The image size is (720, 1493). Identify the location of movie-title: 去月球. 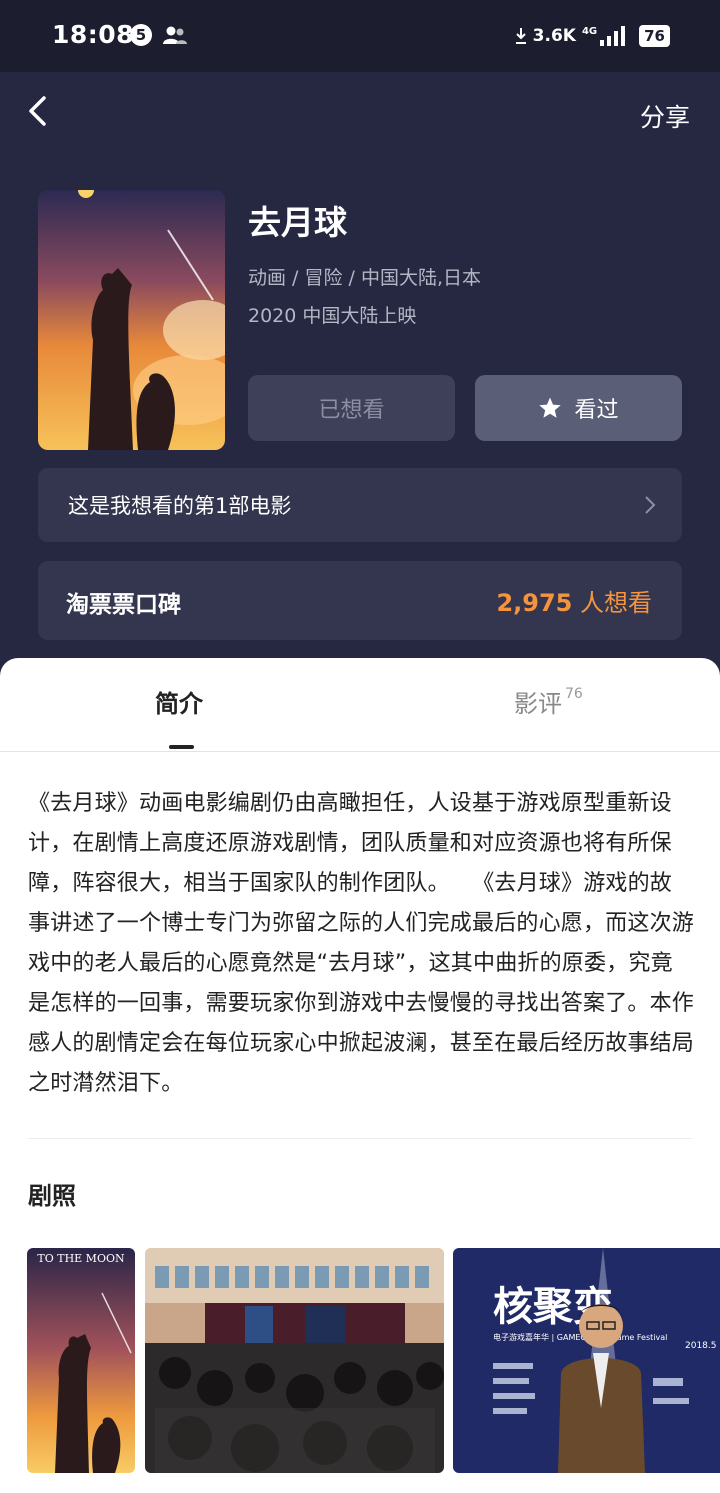
(297, 222).